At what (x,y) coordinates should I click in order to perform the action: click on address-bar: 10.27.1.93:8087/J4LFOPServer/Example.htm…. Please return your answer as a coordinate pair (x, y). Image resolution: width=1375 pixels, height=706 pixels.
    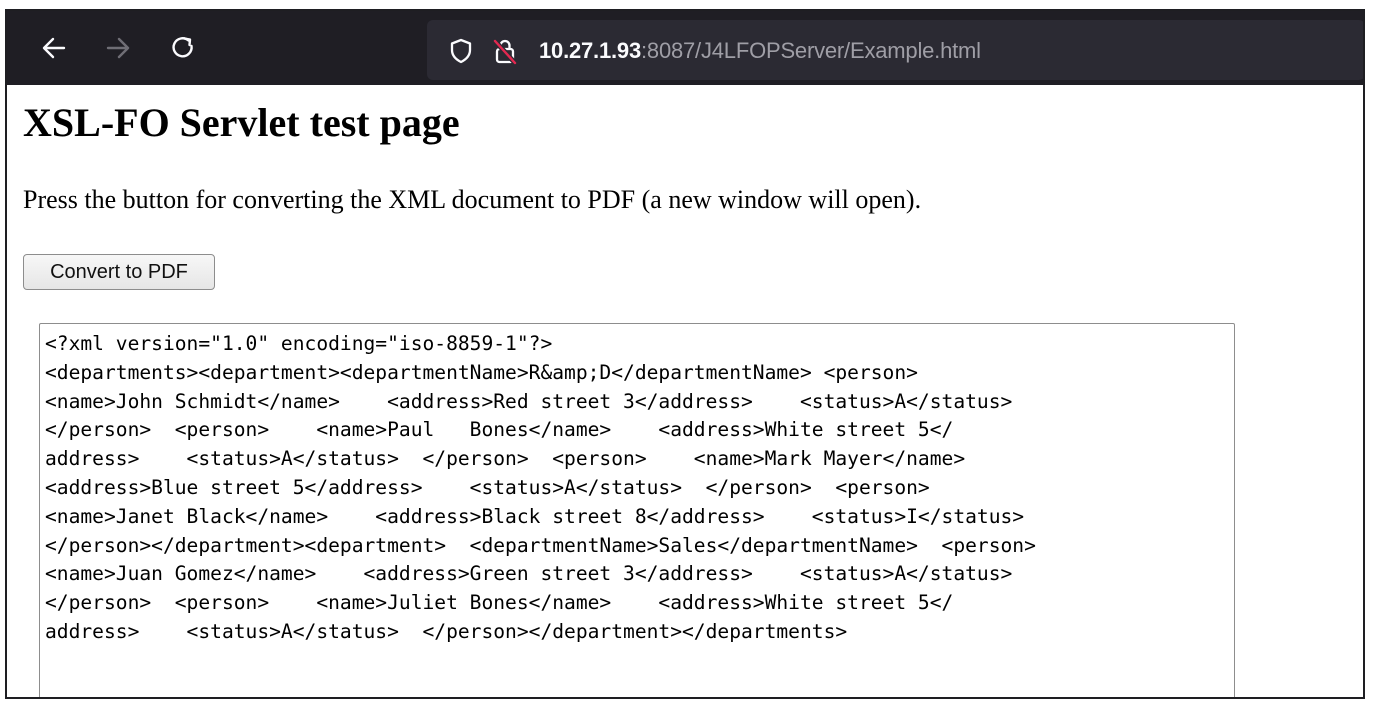
    Looking at the image, I should click on (895, 50).